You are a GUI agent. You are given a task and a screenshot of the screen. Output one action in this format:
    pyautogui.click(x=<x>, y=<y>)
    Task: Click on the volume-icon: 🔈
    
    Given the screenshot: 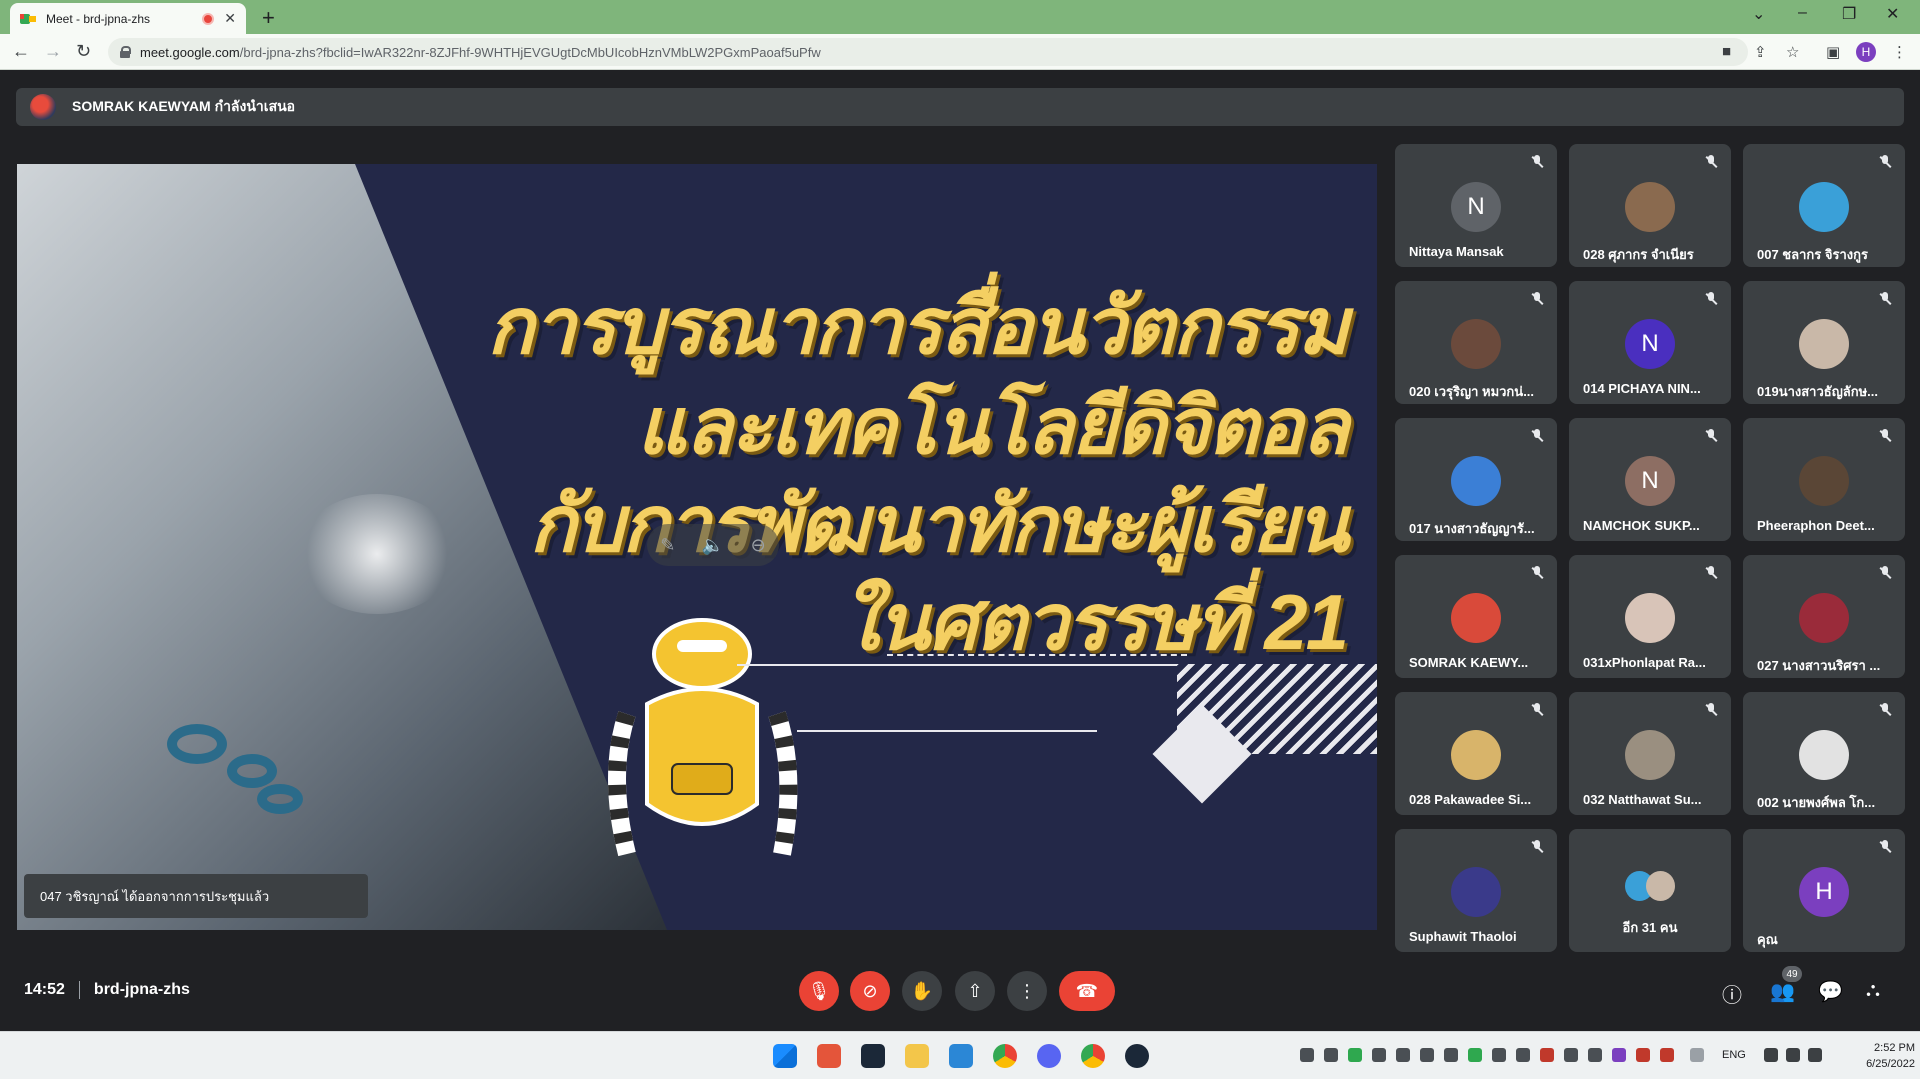 What is the action you would take?
    pyautogui.click(x=713, y=545)
    